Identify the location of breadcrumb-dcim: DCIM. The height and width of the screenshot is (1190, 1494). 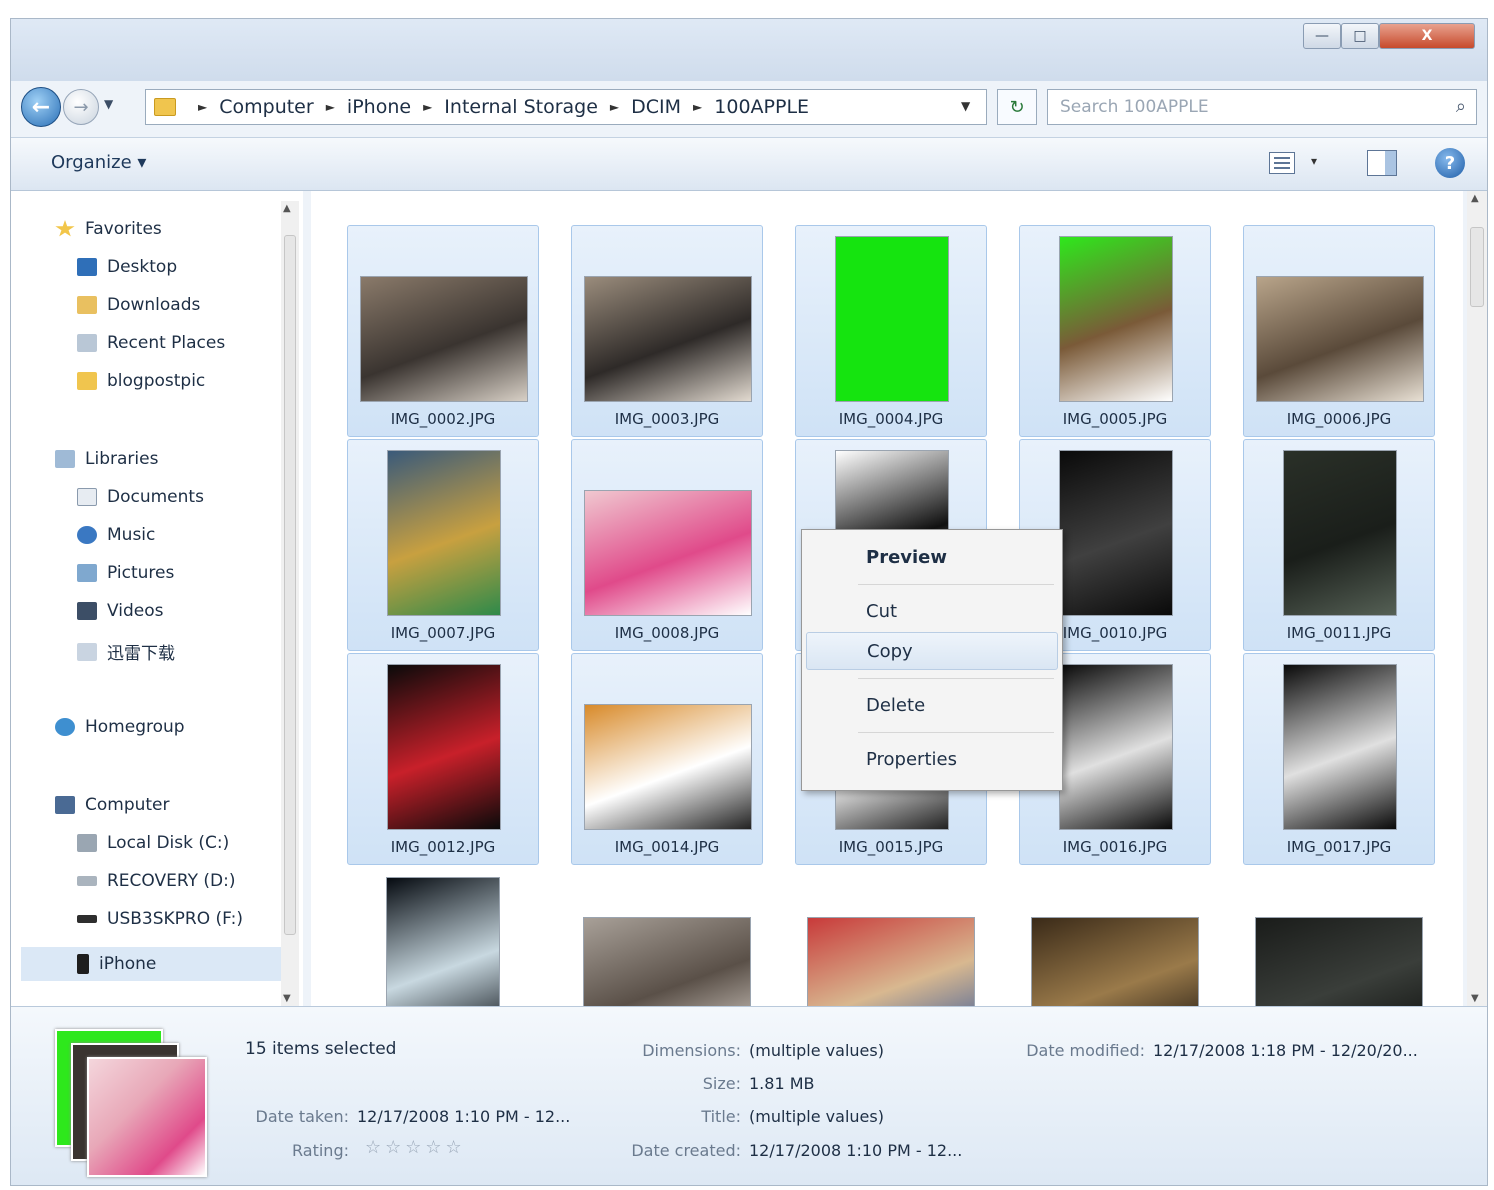
(656, 107).